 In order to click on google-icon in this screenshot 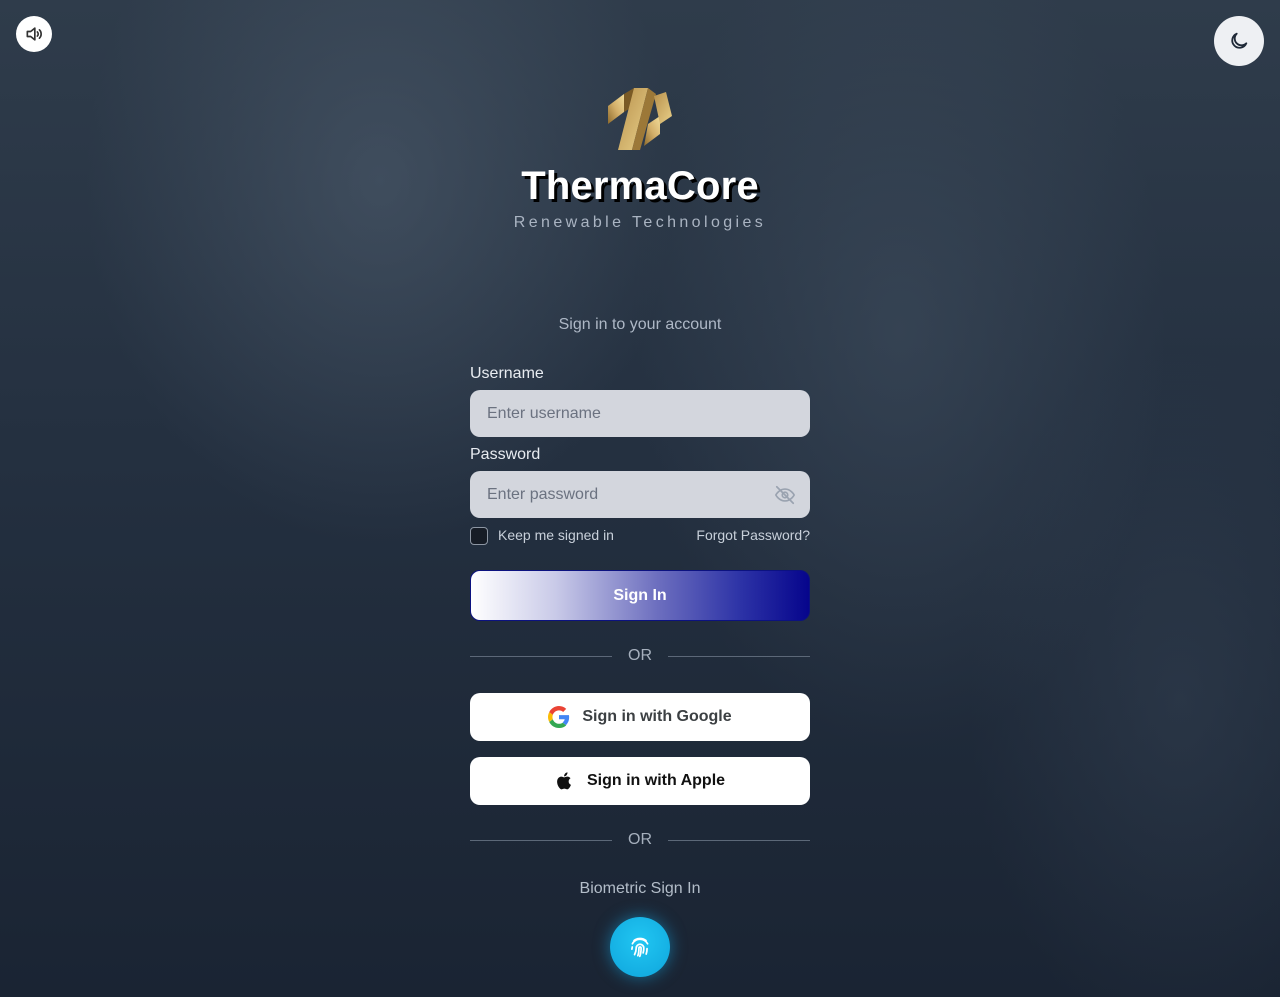, I will do `click(559, 717)`.